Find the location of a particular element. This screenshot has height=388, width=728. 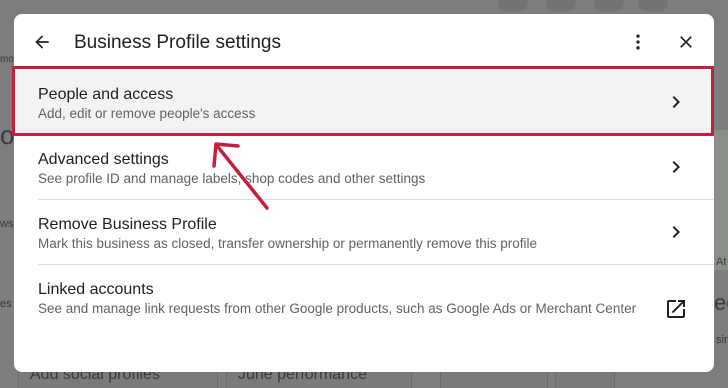

open-in-new-icon is located at coordinates (676, 309).